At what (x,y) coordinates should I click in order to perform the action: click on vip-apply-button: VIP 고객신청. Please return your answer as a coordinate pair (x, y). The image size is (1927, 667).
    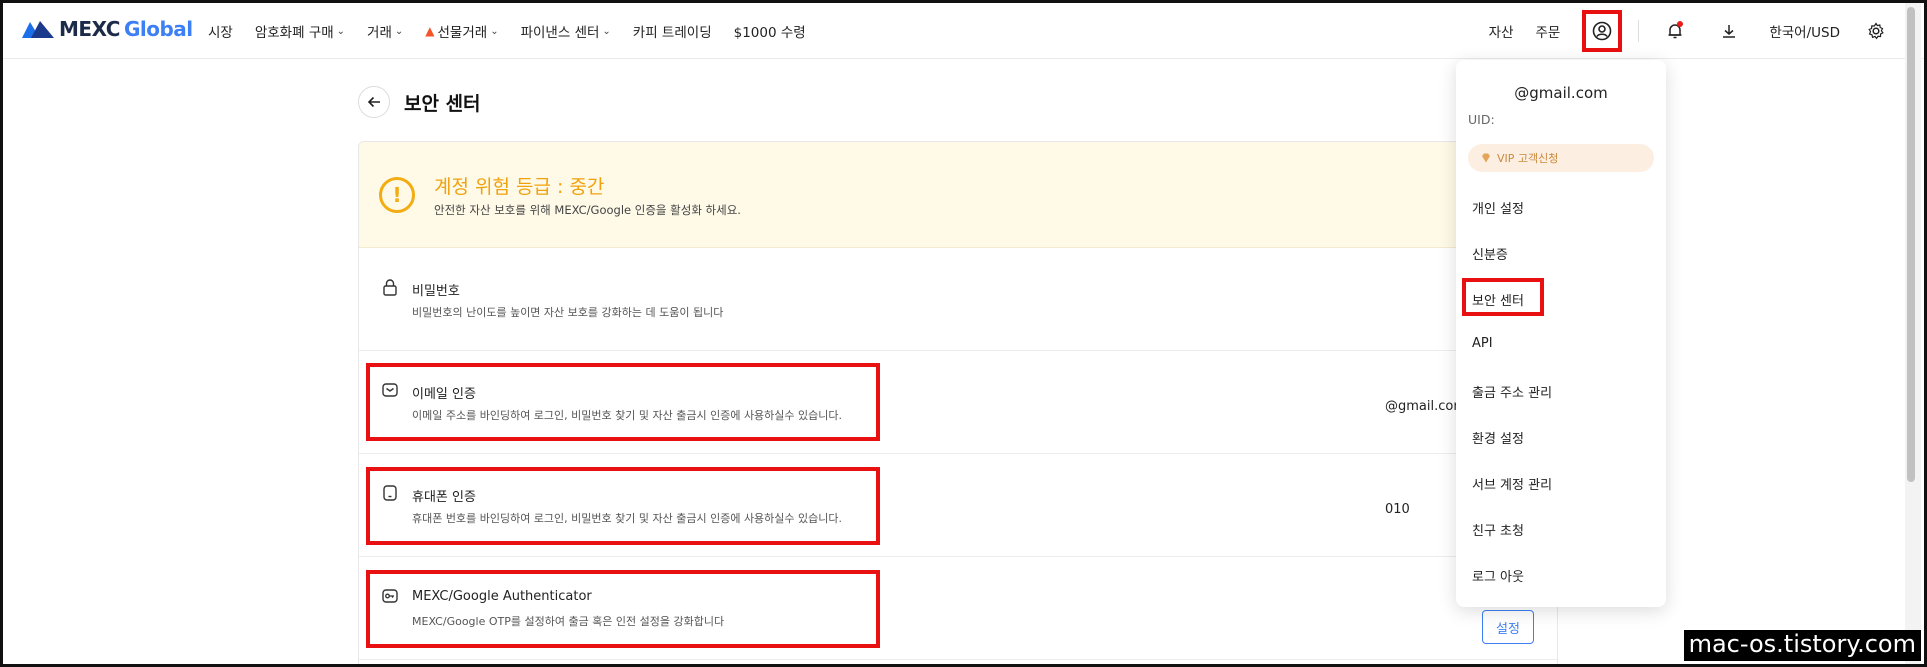
    Looking at the image, I should click on (1561, 158).